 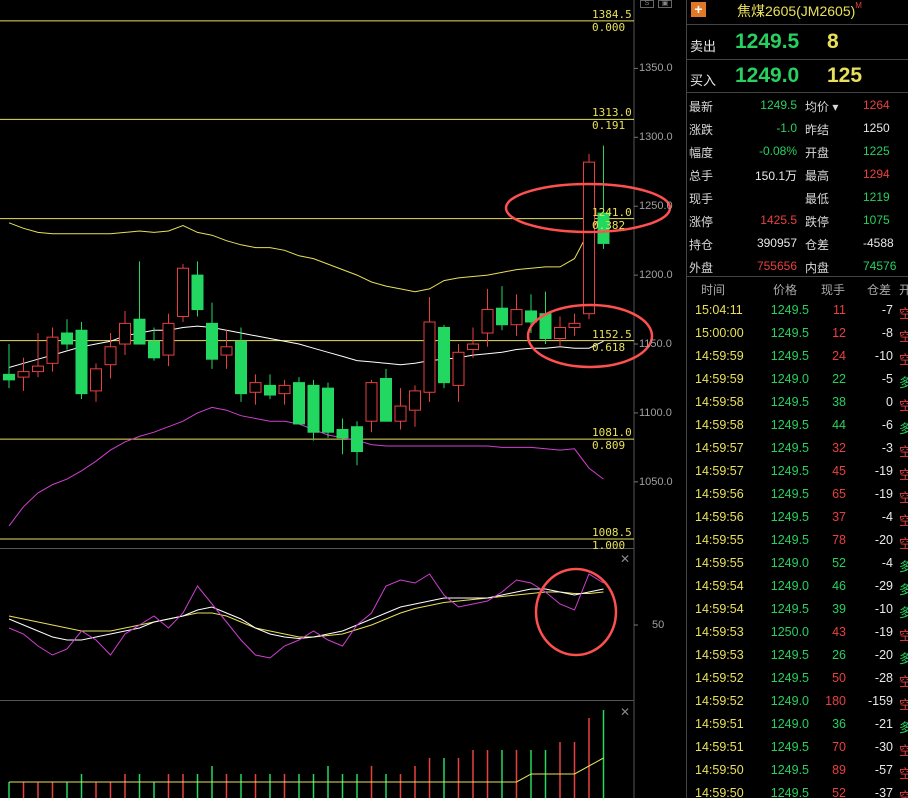 What do you see at coordinates (609, 546) in the screenshot?
I see `fib-ratio-label: 1.000` at bounding box center [609, 546].